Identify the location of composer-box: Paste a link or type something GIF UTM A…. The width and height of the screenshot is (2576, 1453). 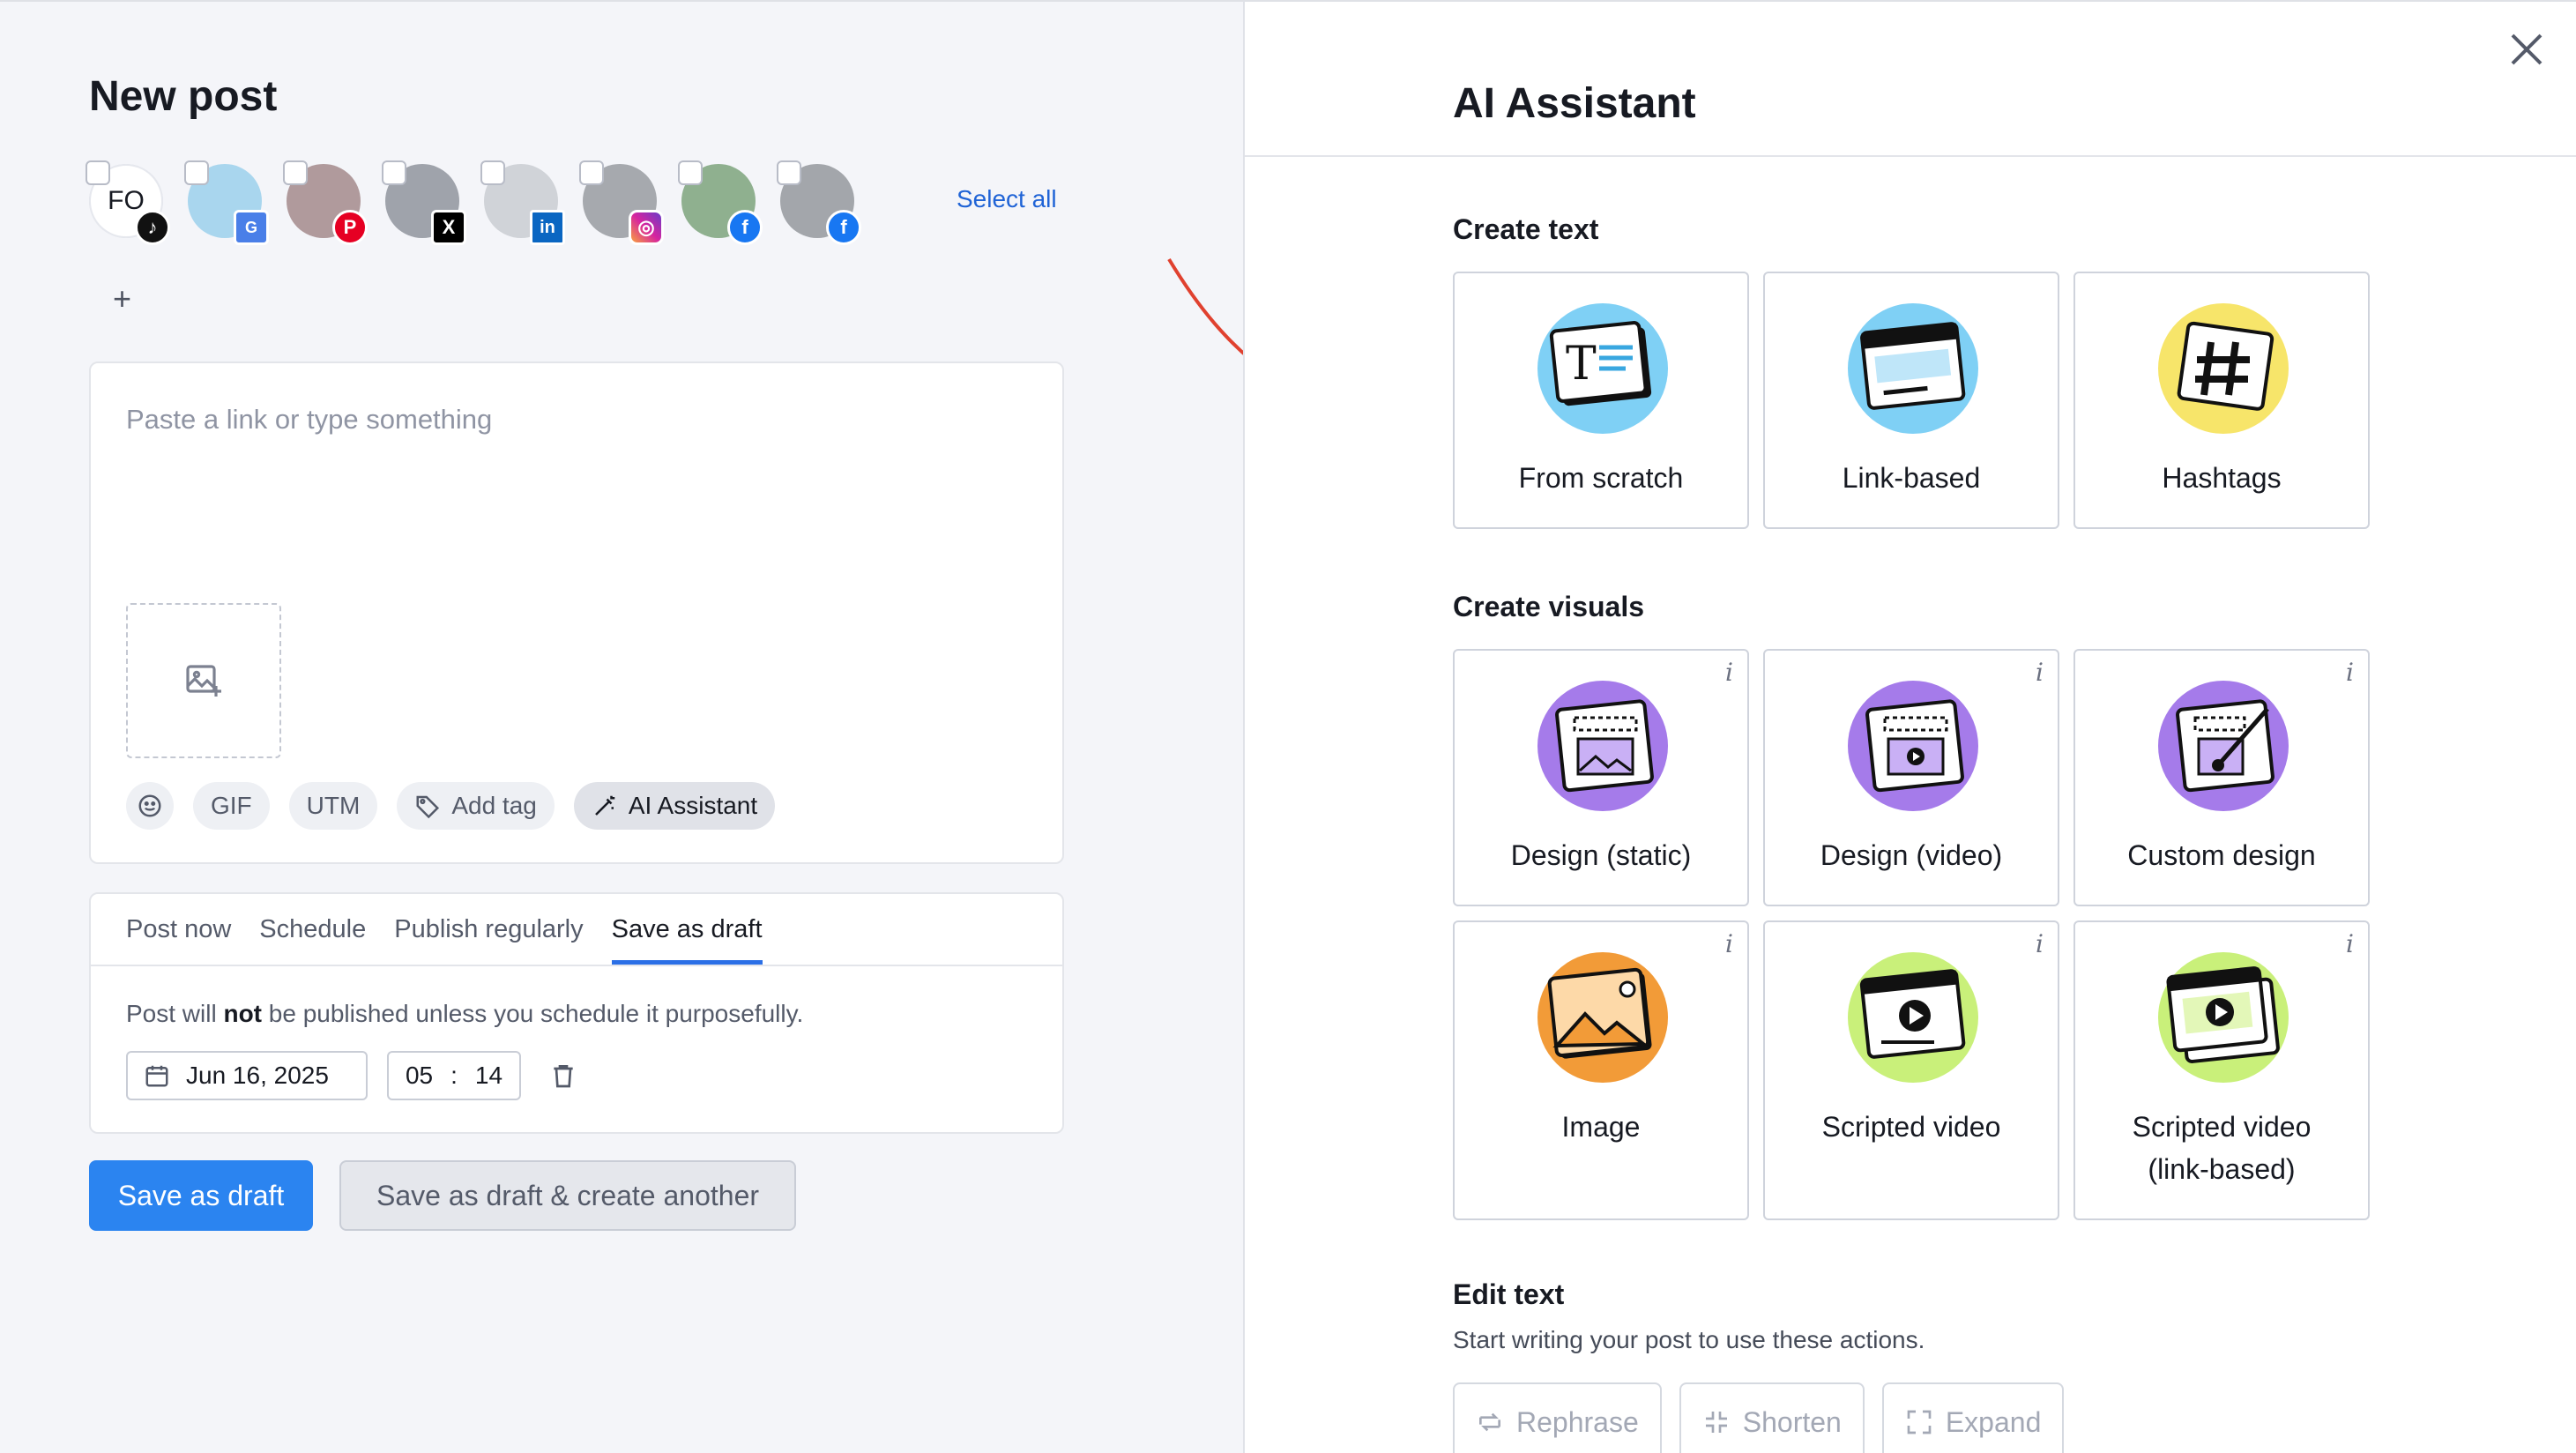
(576, 612).